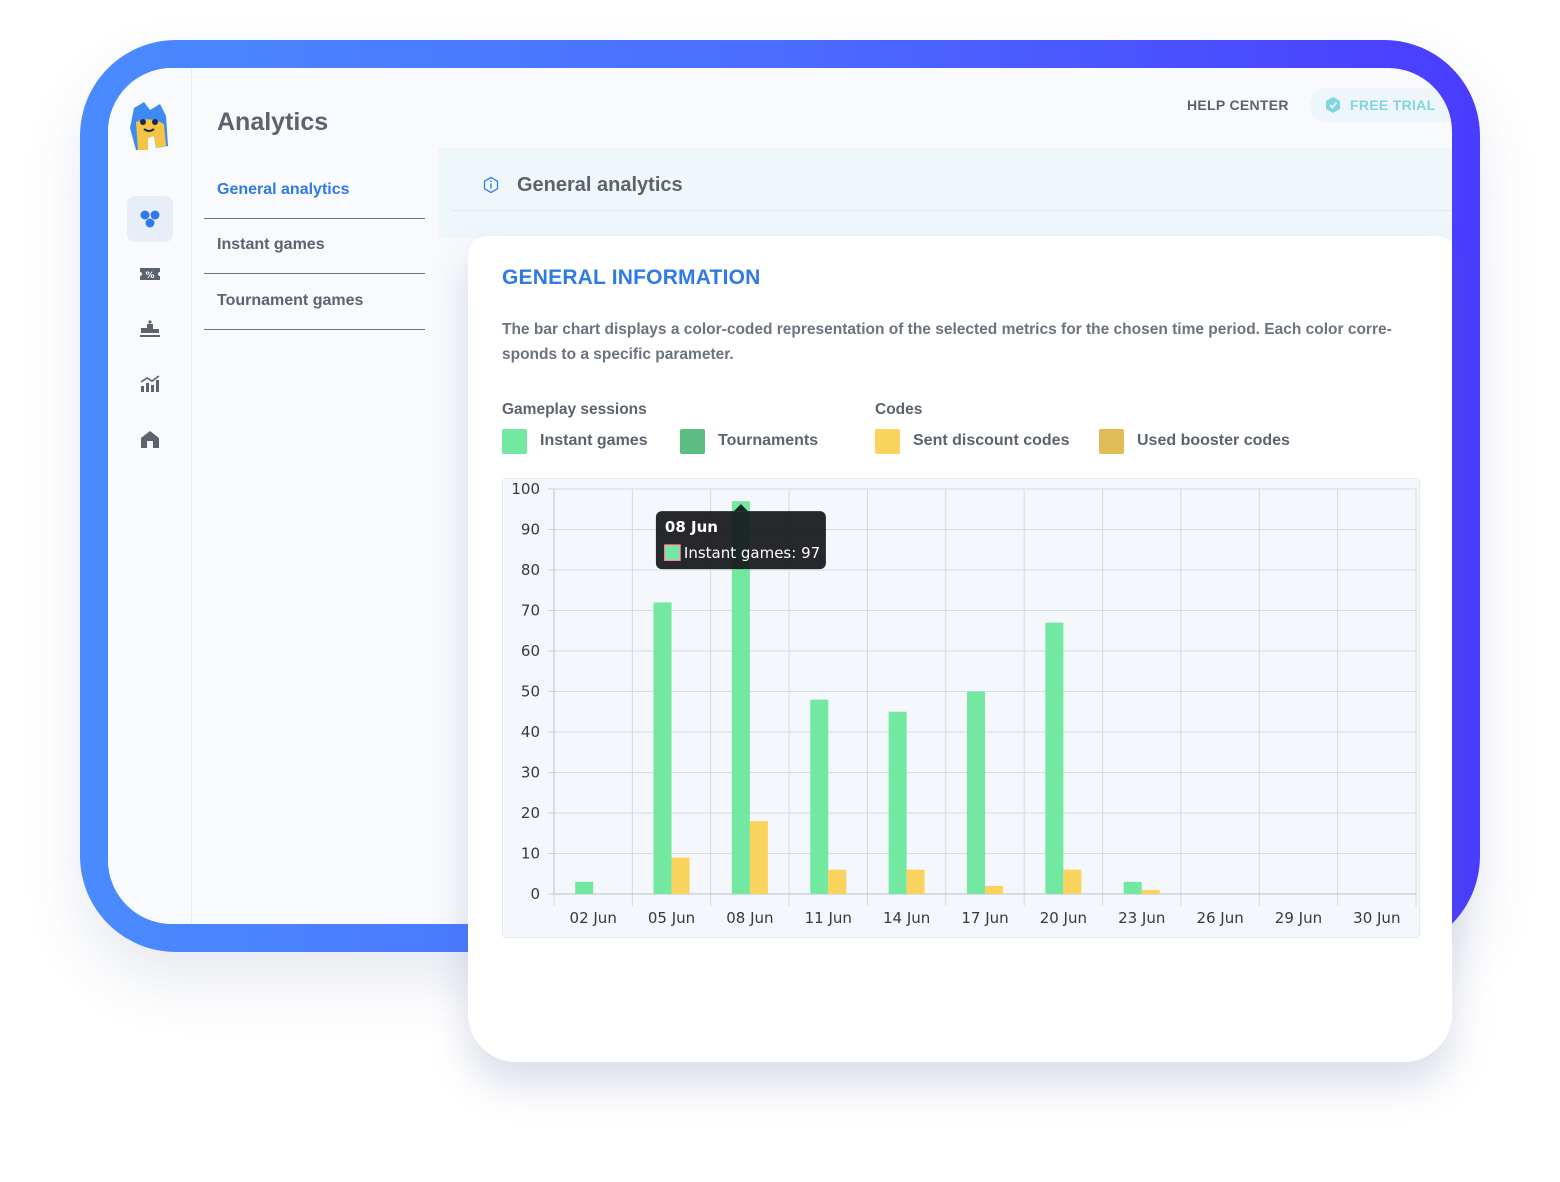 This screenshot has width=1560, height=1182. I want to click on bar-0-05-jun, so click(662, 748).